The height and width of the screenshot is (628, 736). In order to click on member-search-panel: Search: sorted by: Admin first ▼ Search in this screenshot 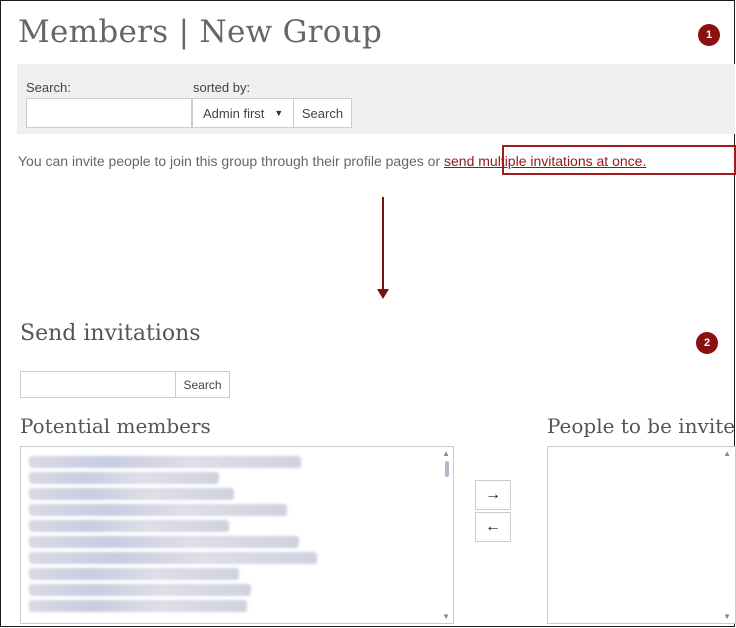, I will do `click(376, 99)`.